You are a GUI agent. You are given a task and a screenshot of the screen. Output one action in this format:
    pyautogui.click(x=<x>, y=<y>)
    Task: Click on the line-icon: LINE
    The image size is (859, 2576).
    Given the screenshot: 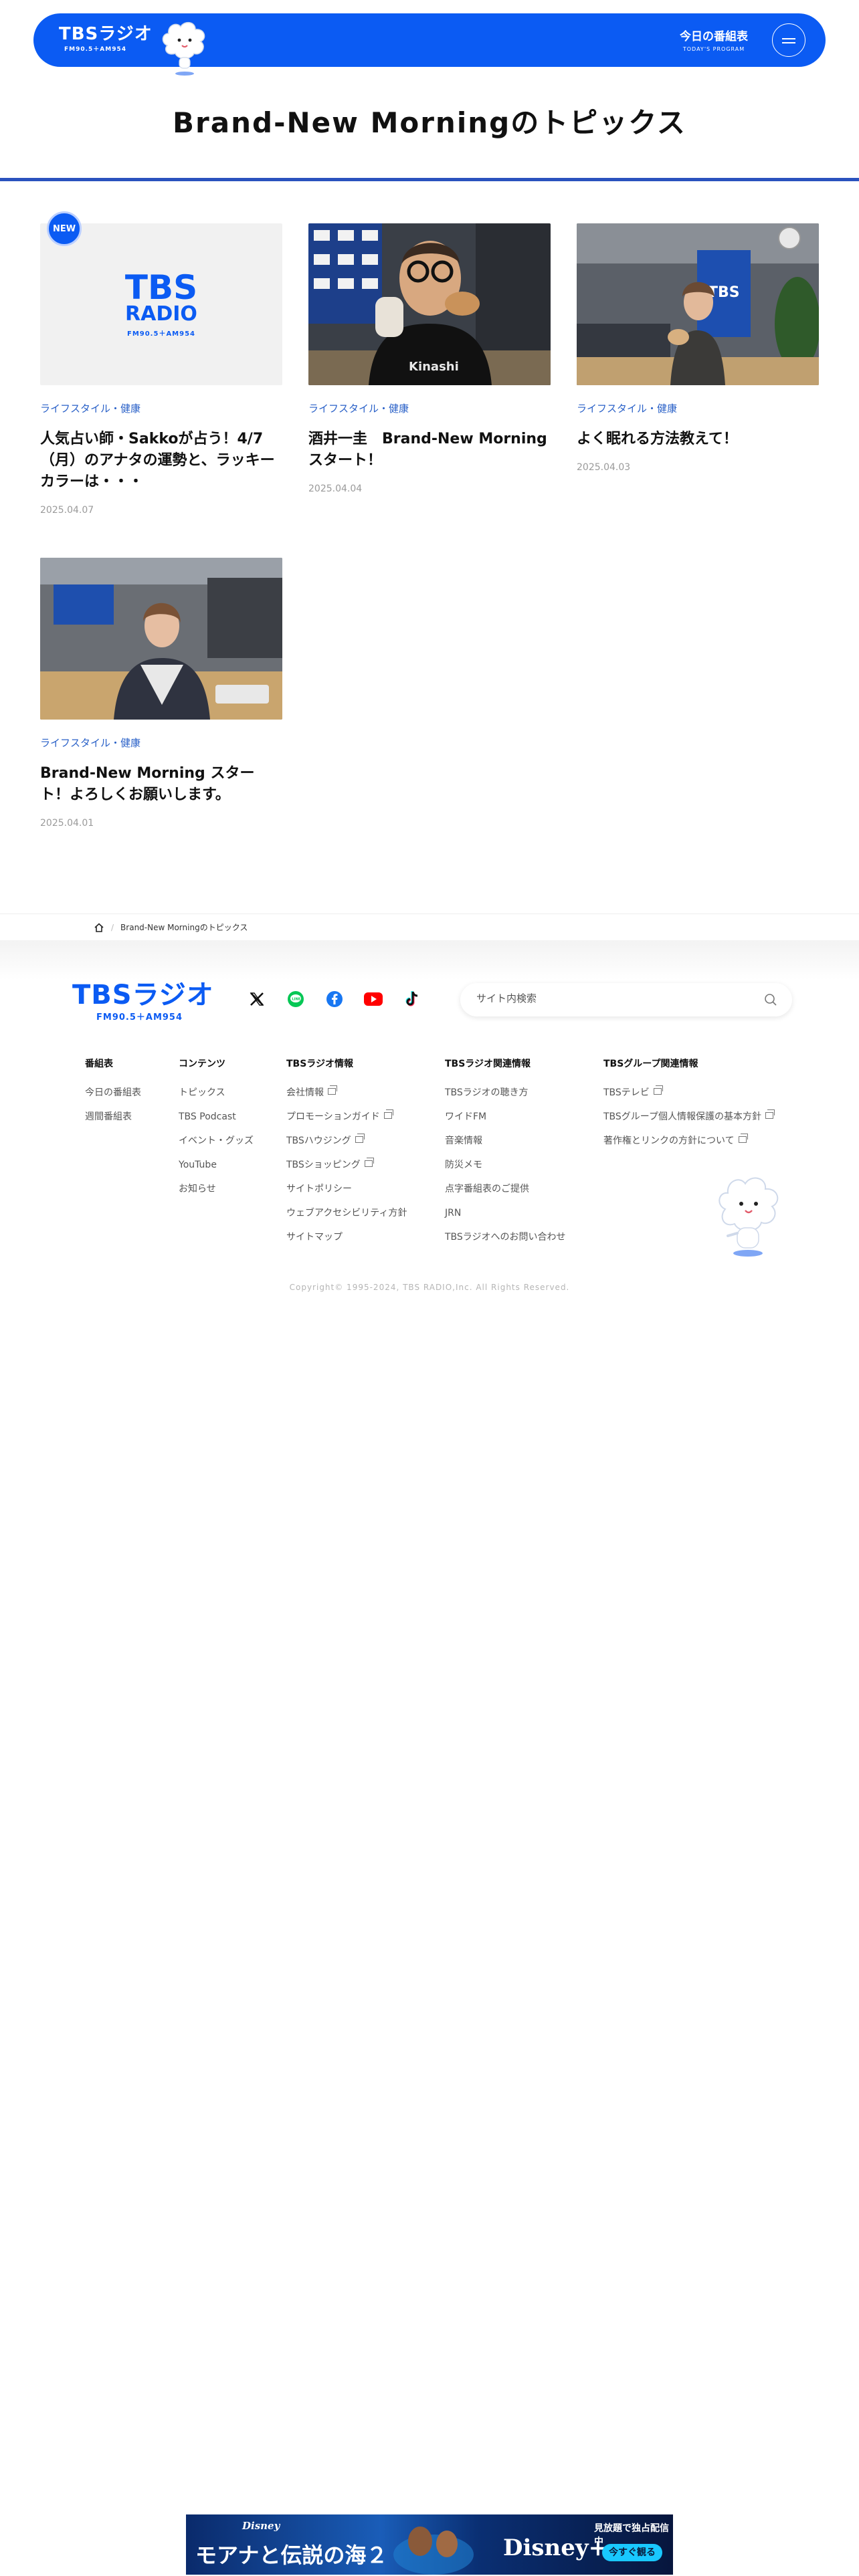 What is the action you would take?
    pyautogui.click(x=296, y=999)
    